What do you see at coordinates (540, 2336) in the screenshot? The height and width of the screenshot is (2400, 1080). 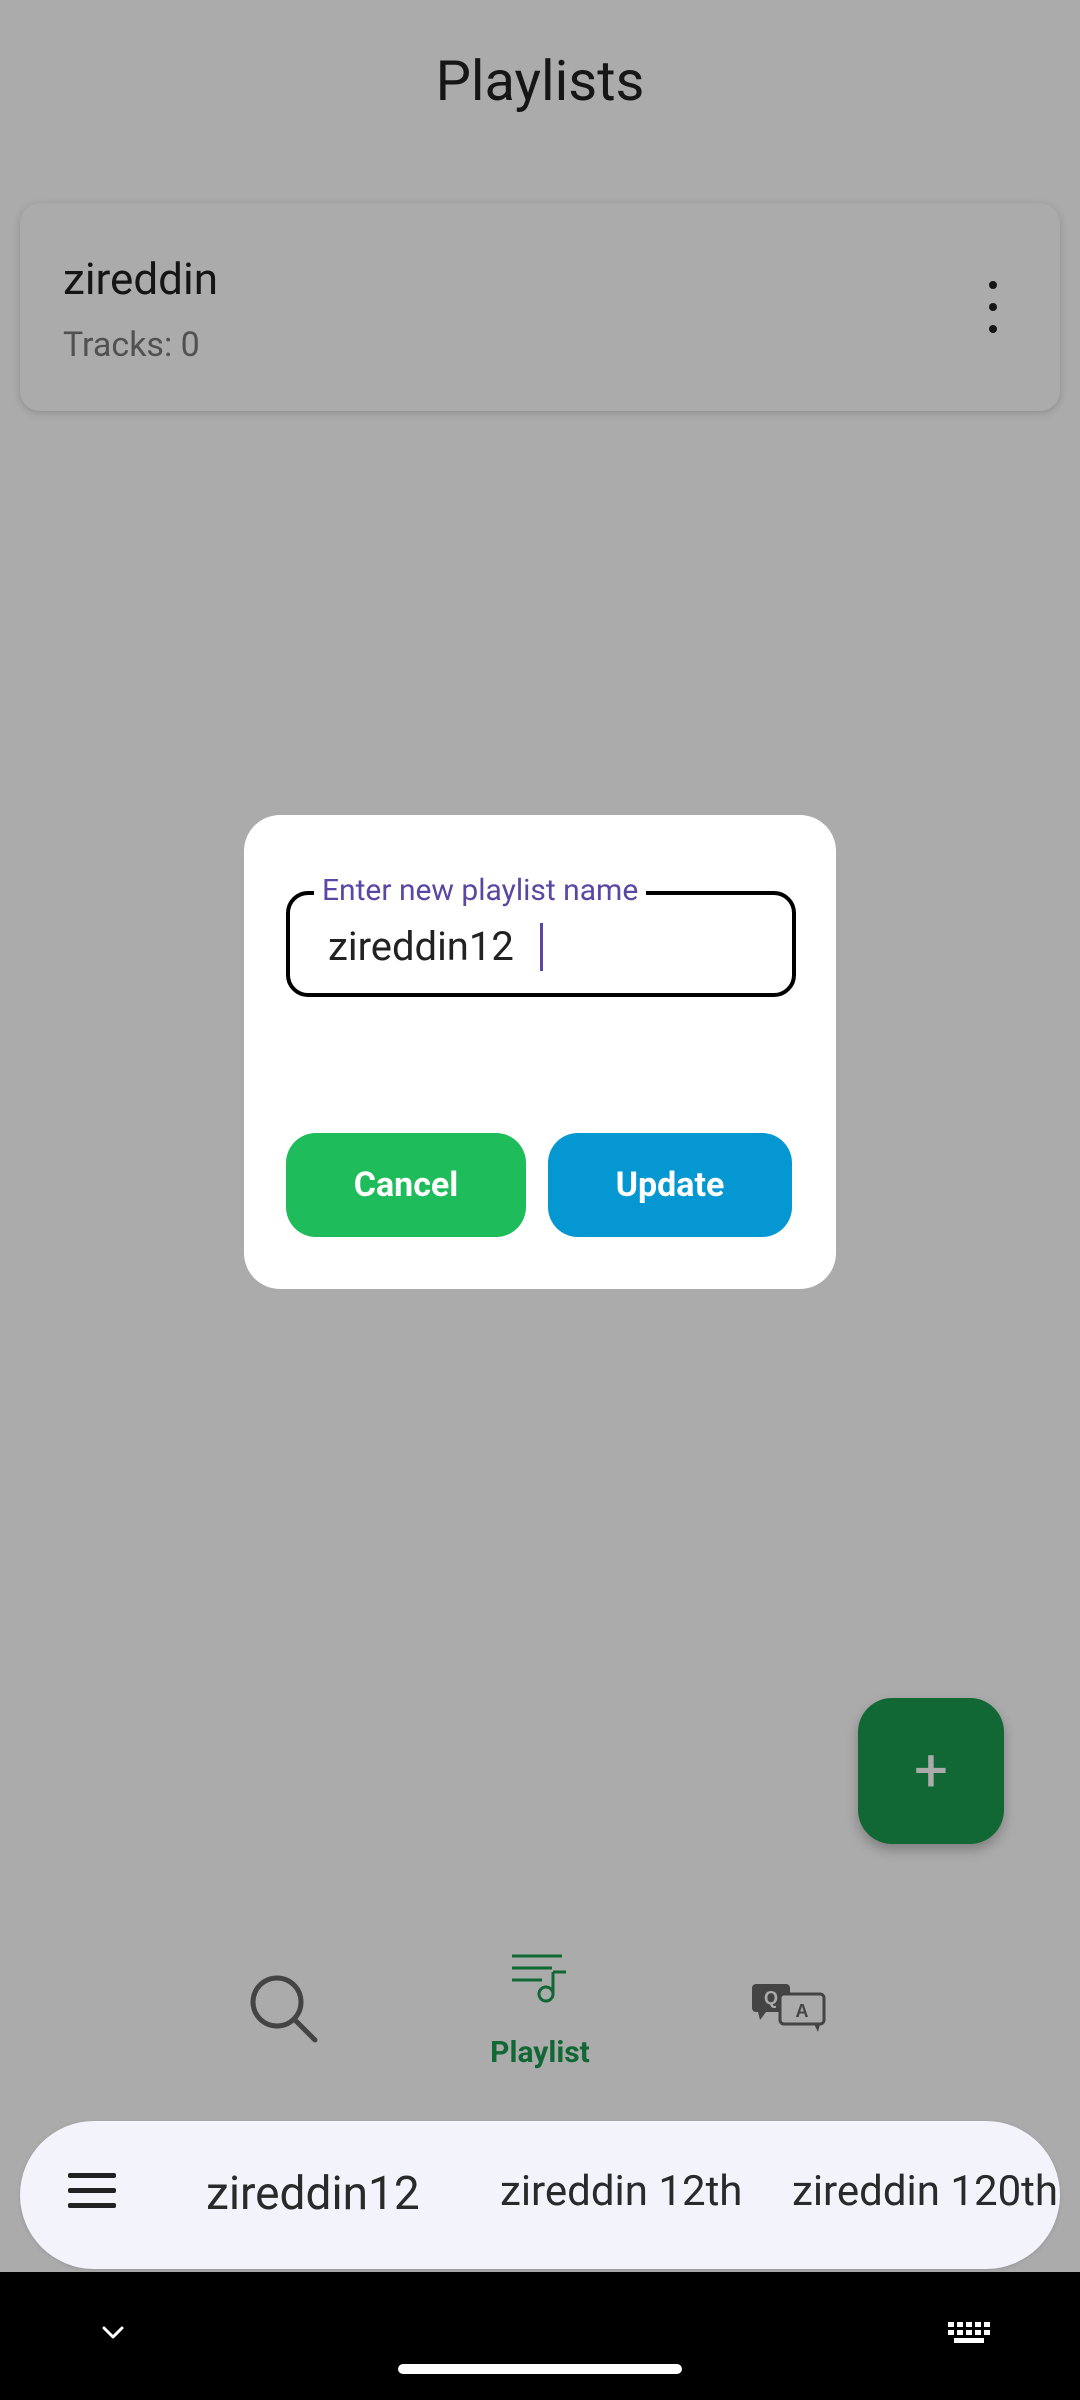 I see `system-navigation-bar` at bounding box center [540, 2336].